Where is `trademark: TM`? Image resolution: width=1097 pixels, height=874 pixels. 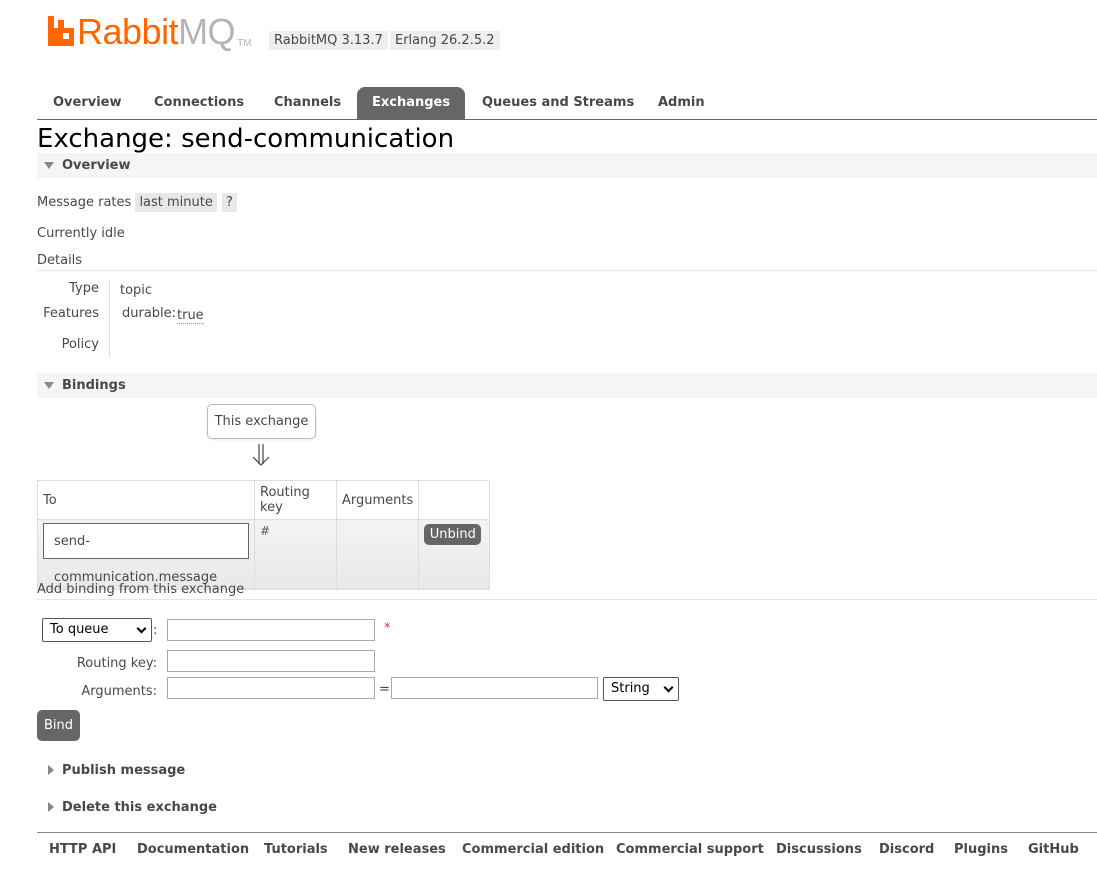
trademark: TM is located at coordinates (244, 43).